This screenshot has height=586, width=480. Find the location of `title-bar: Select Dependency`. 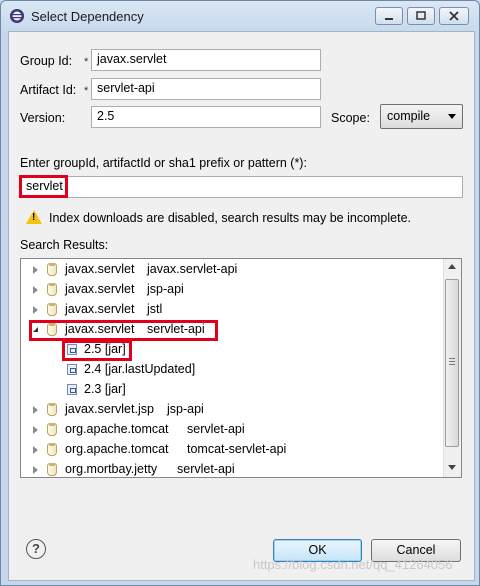

title-bar: Select Dependency is located at coordinates (240, 16).